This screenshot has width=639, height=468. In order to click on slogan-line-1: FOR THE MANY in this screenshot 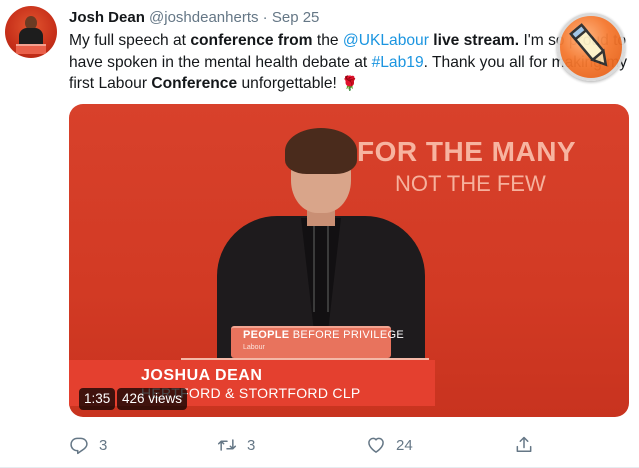, I will do `click(467, 151)`.